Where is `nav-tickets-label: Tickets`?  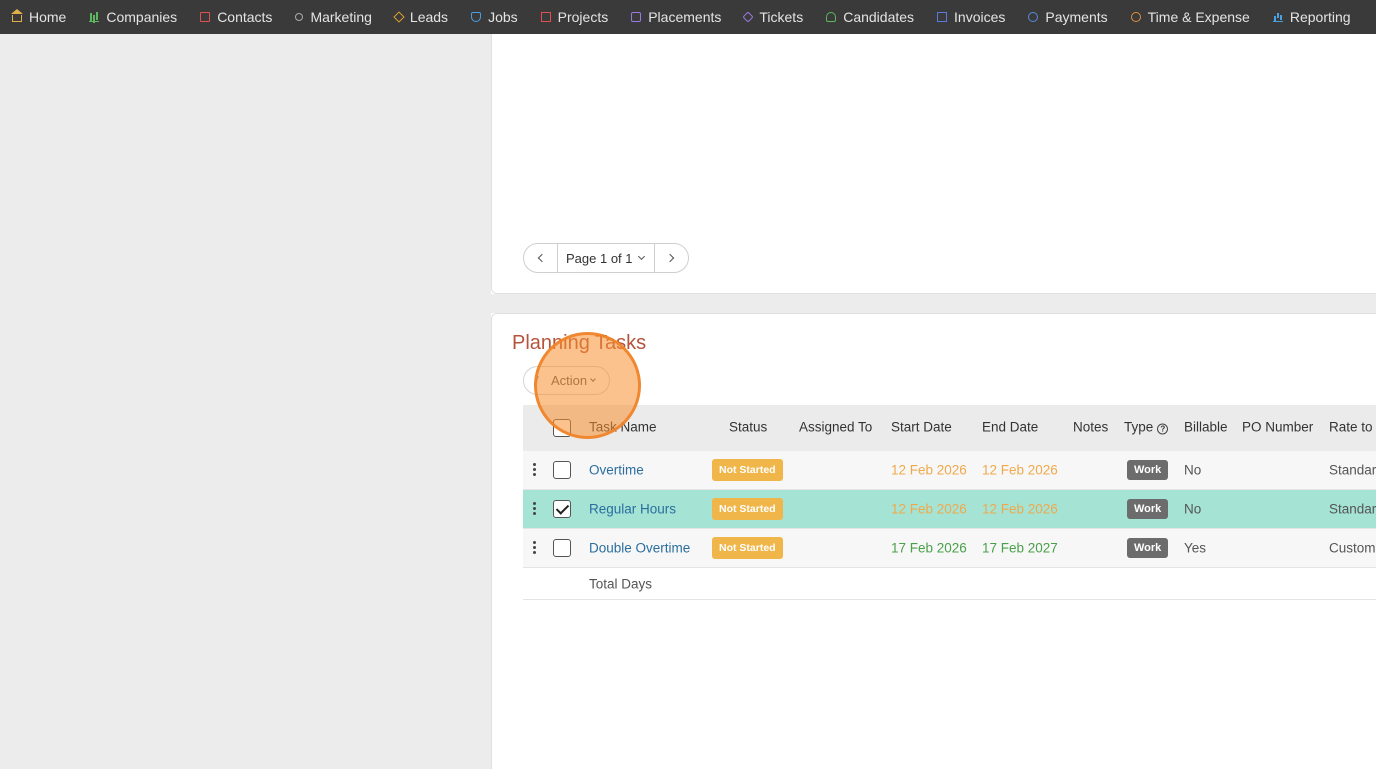
nav-tickets-label: Tickets is located at coordinates (781, 17).